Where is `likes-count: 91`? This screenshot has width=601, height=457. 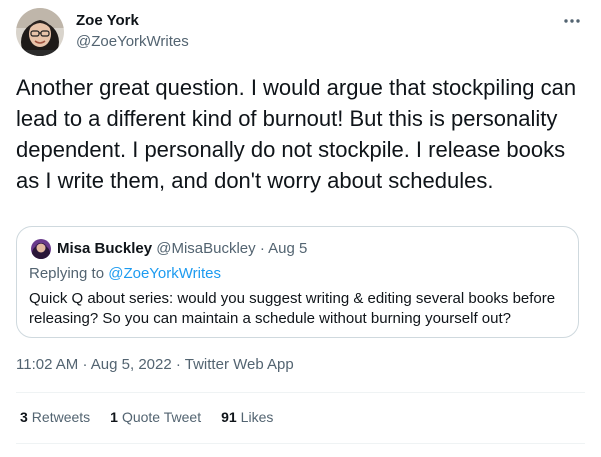 likes-count: 91 is located at coordinates (229, 417).